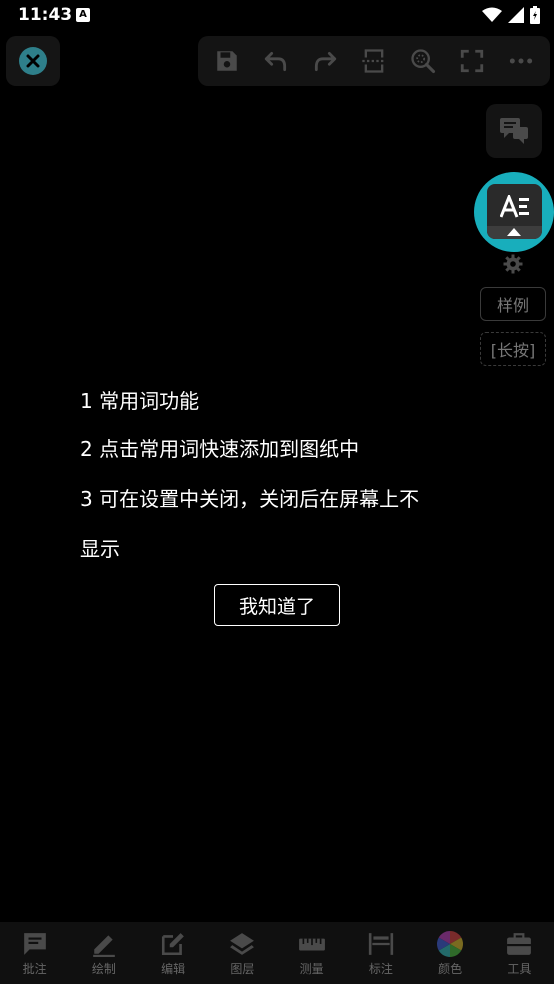  I want to click on undo-button, so click(276, 61).